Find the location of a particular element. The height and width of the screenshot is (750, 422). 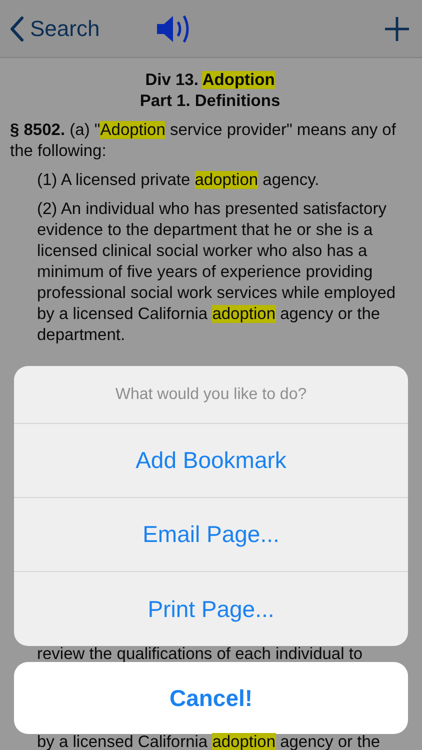

cancel-button: Cancel! is located at coordinates (211, 698).